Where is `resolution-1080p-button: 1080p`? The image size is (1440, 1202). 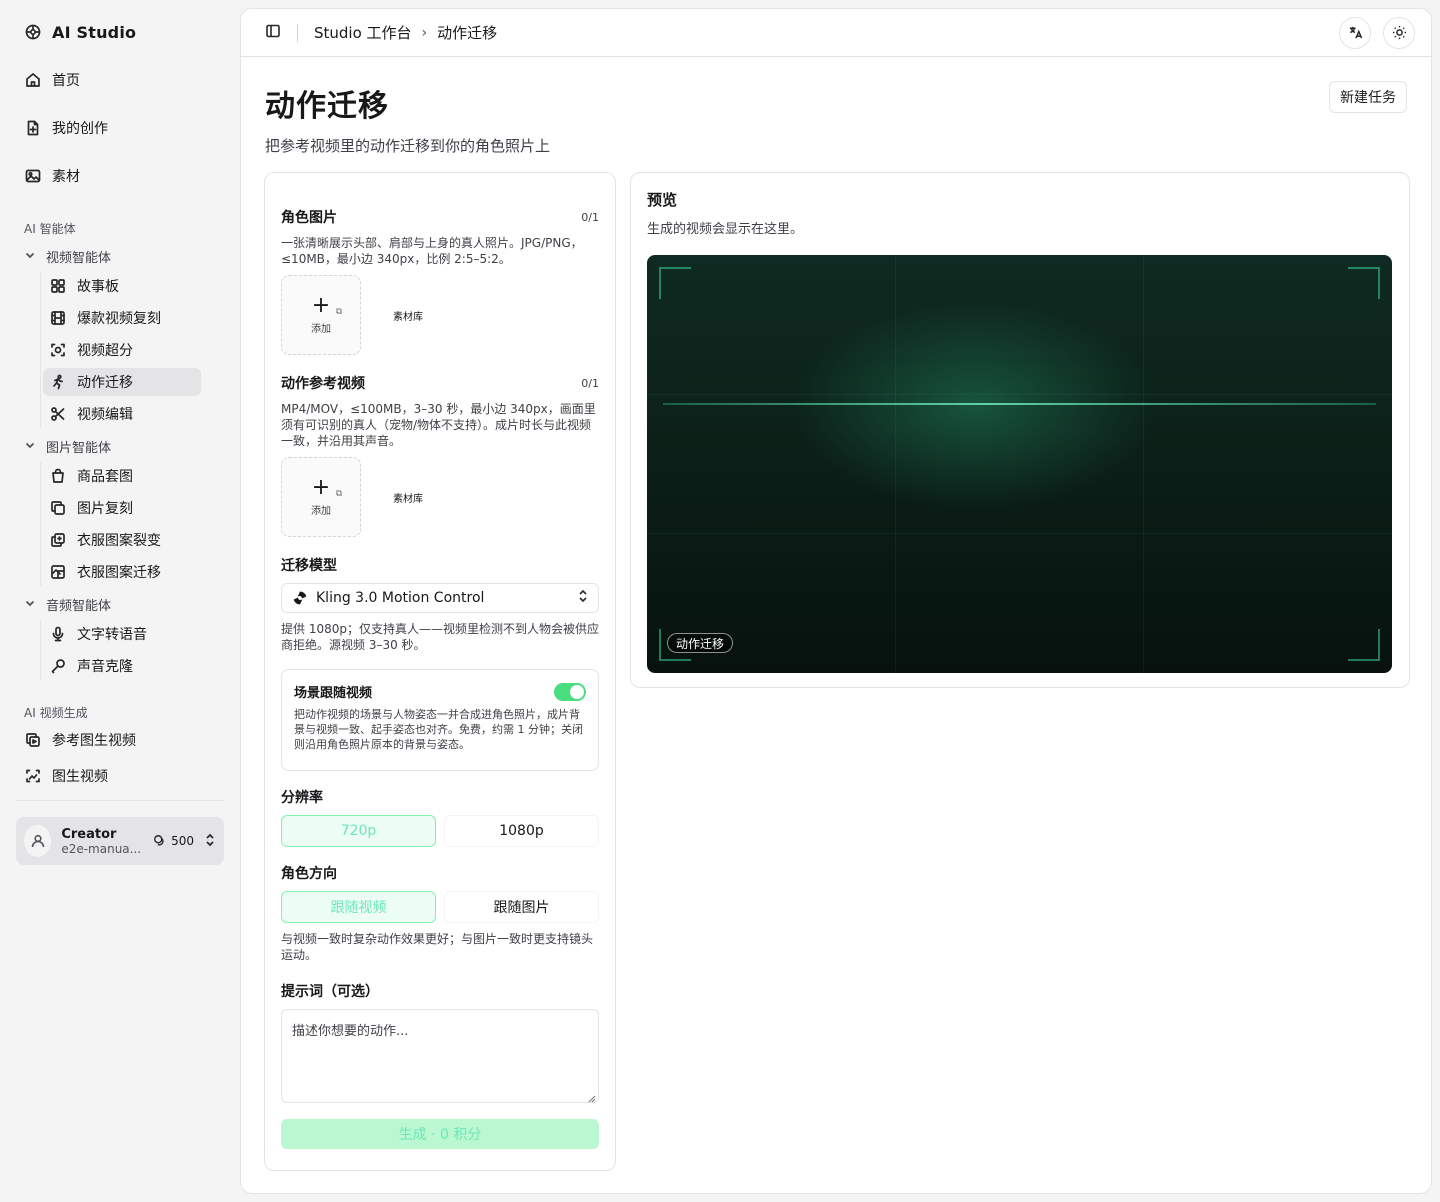
resolution-1080p-button: 1080p is located at coordinates (521, 831).